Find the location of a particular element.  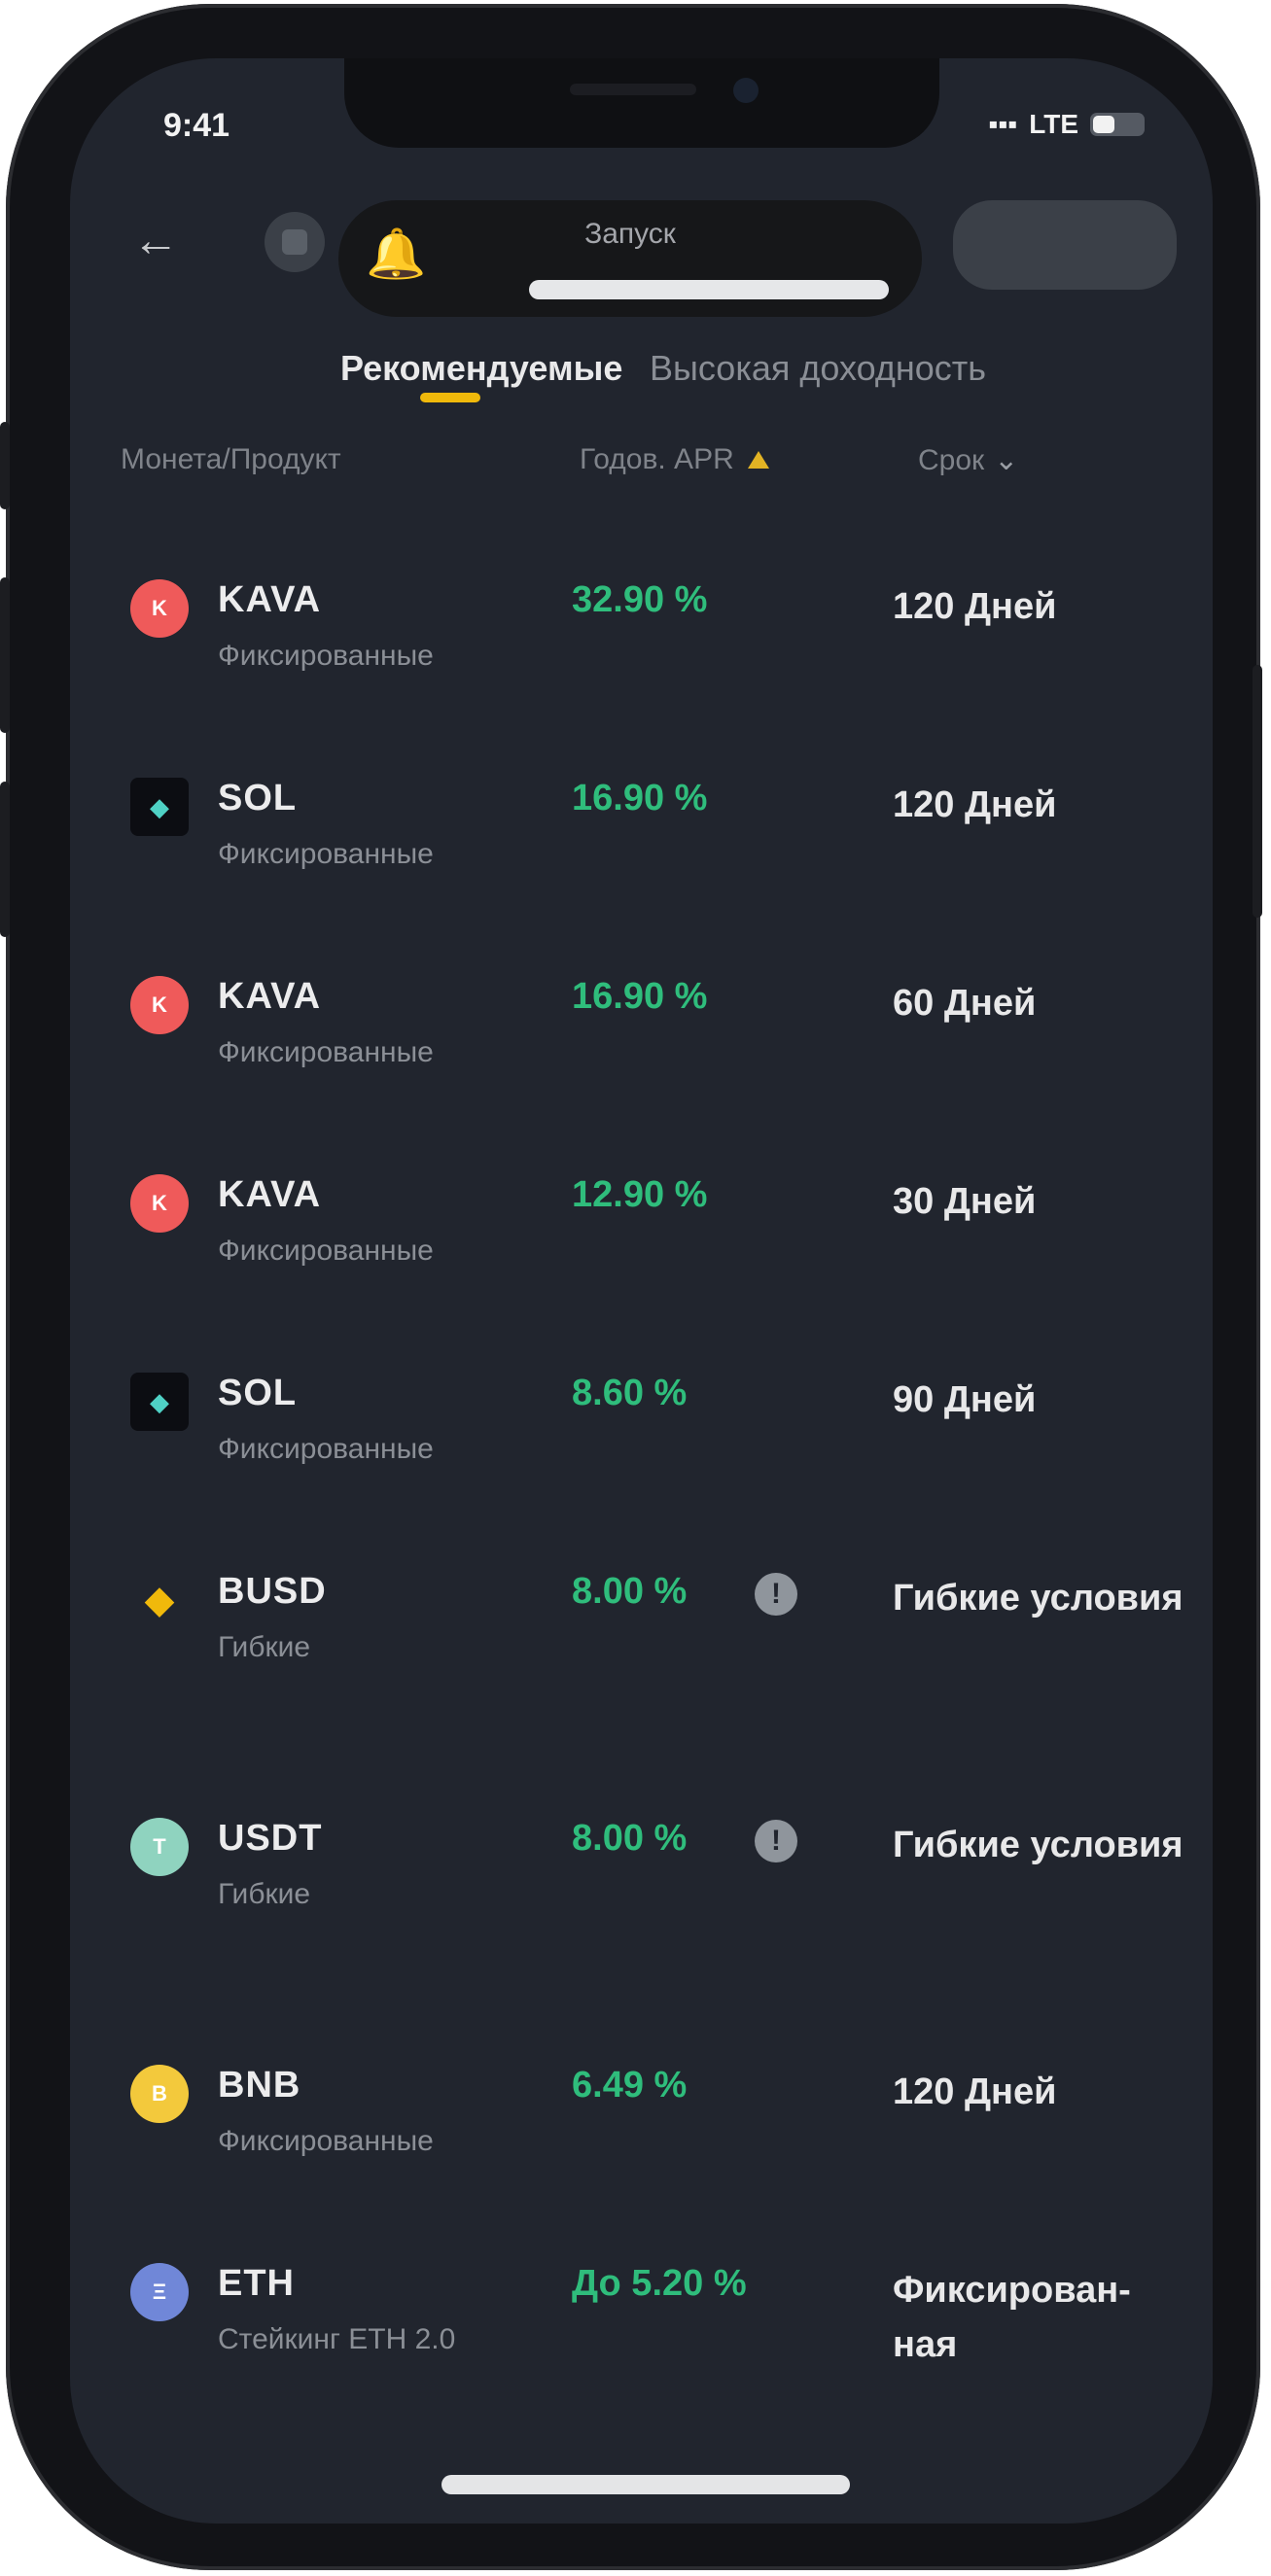

list-item: K KAVA Фиксированные 16.90 % 60 Дней is located at coordinates (641, 1057).